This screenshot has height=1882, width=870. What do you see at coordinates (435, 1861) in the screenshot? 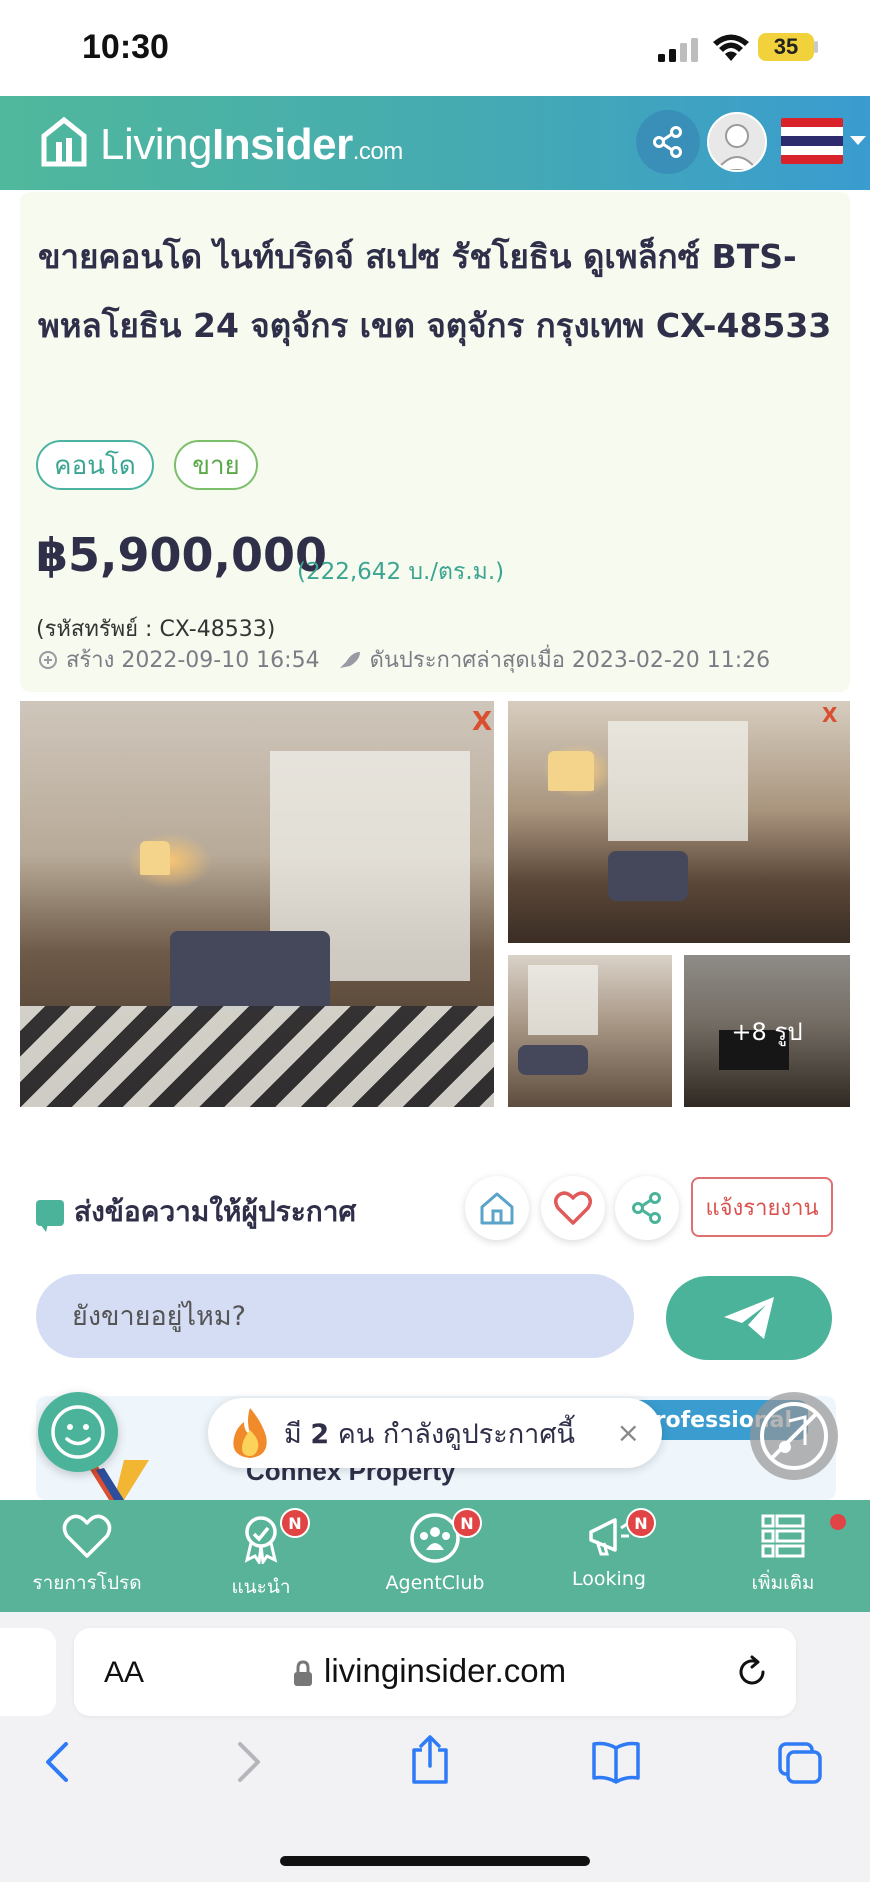
I see `home-indicator` at bounding box center [435, 1861].